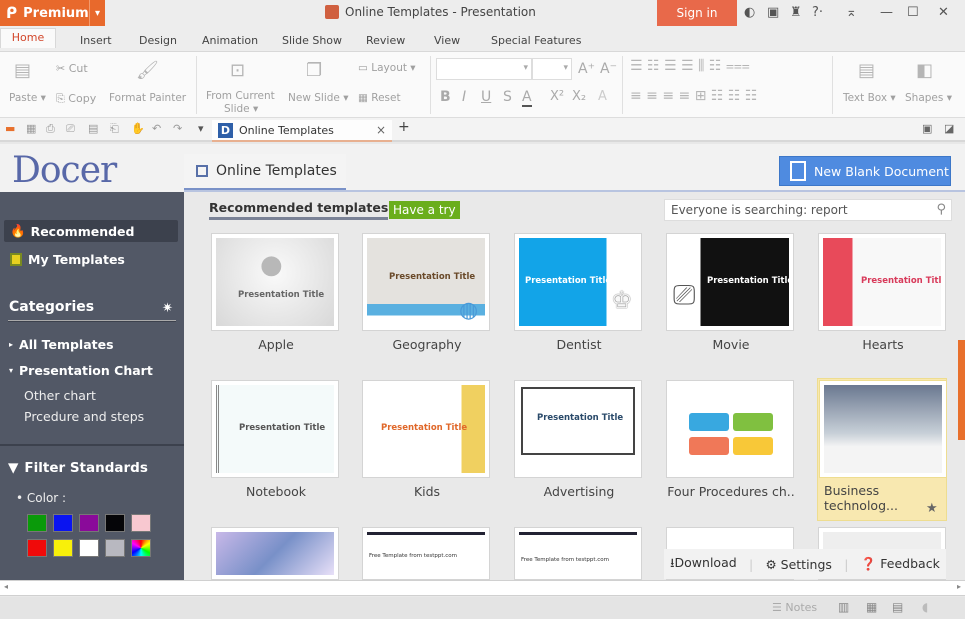 Image resolution: width=965 pixels, height=619 pixels. What do you see at coordinates (808, 210) in the screenshot?
I see `template-search-input: Everyone is searching: report ⚲` at bounding box center [808, 210].